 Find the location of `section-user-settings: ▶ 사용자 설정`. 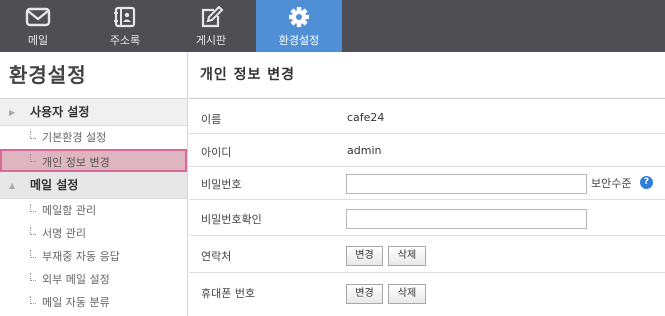

section-user-settings: ▶ 사용자 설정 is located at coordinates (93, 112).